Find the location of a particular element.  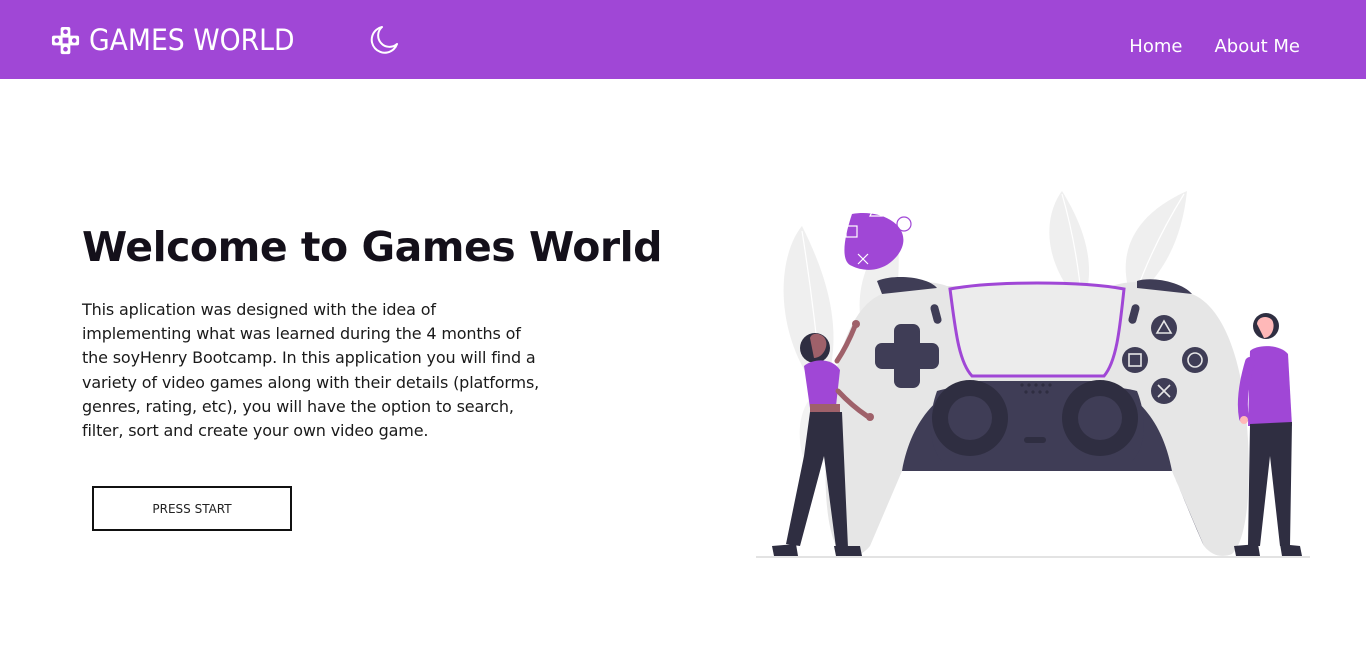

moon-icon is located at coordinates (384, 40).